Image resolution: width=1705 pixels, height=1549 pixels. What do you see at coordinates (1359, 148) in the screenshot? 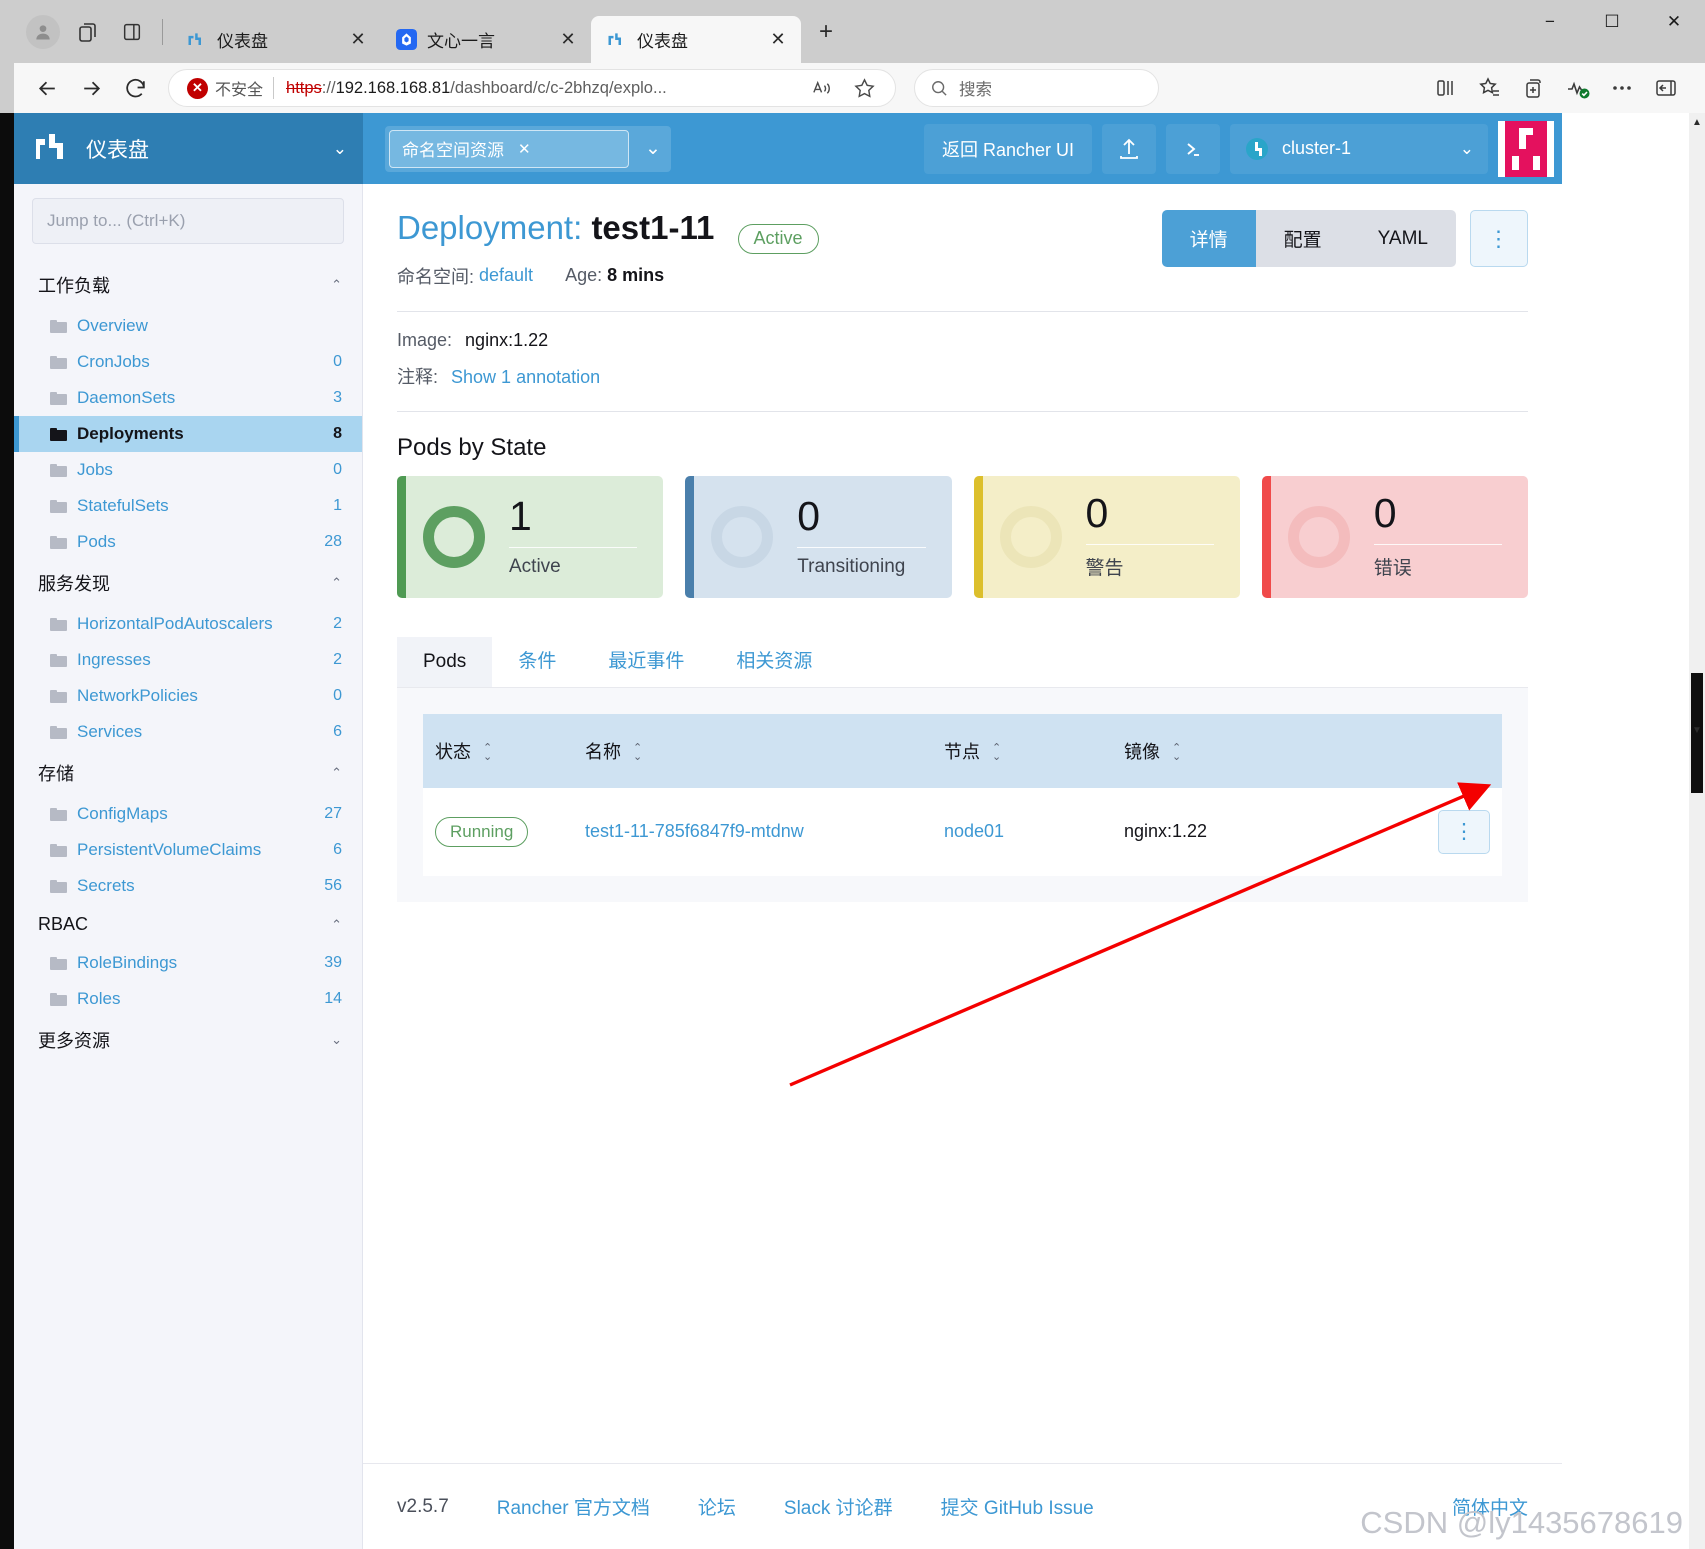
I see `cluster-selector: cluster-1 ⌄` at bounding box center [1359, 148].